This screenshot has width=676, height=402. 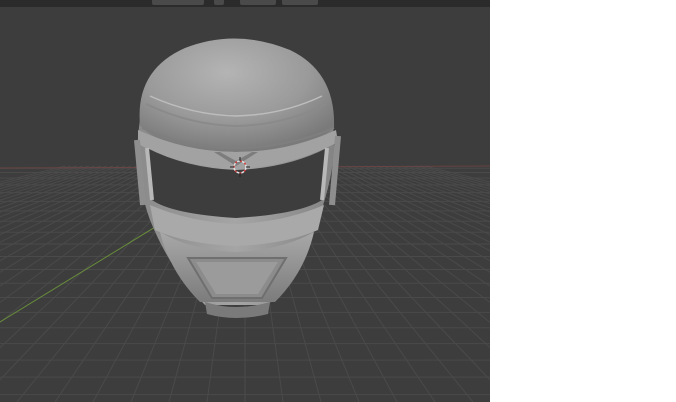 What do you see at coordinates (219, 2) in the screenshot?
I see `gizmo-icon` at bounding box center [219, 2].